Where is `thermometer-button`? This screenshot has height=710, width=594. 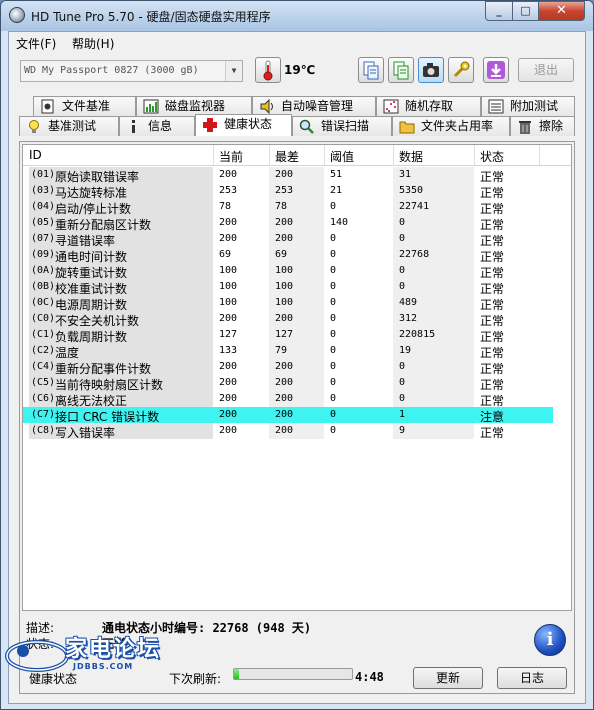 thermometer-button is located at coordinates (268, 70).